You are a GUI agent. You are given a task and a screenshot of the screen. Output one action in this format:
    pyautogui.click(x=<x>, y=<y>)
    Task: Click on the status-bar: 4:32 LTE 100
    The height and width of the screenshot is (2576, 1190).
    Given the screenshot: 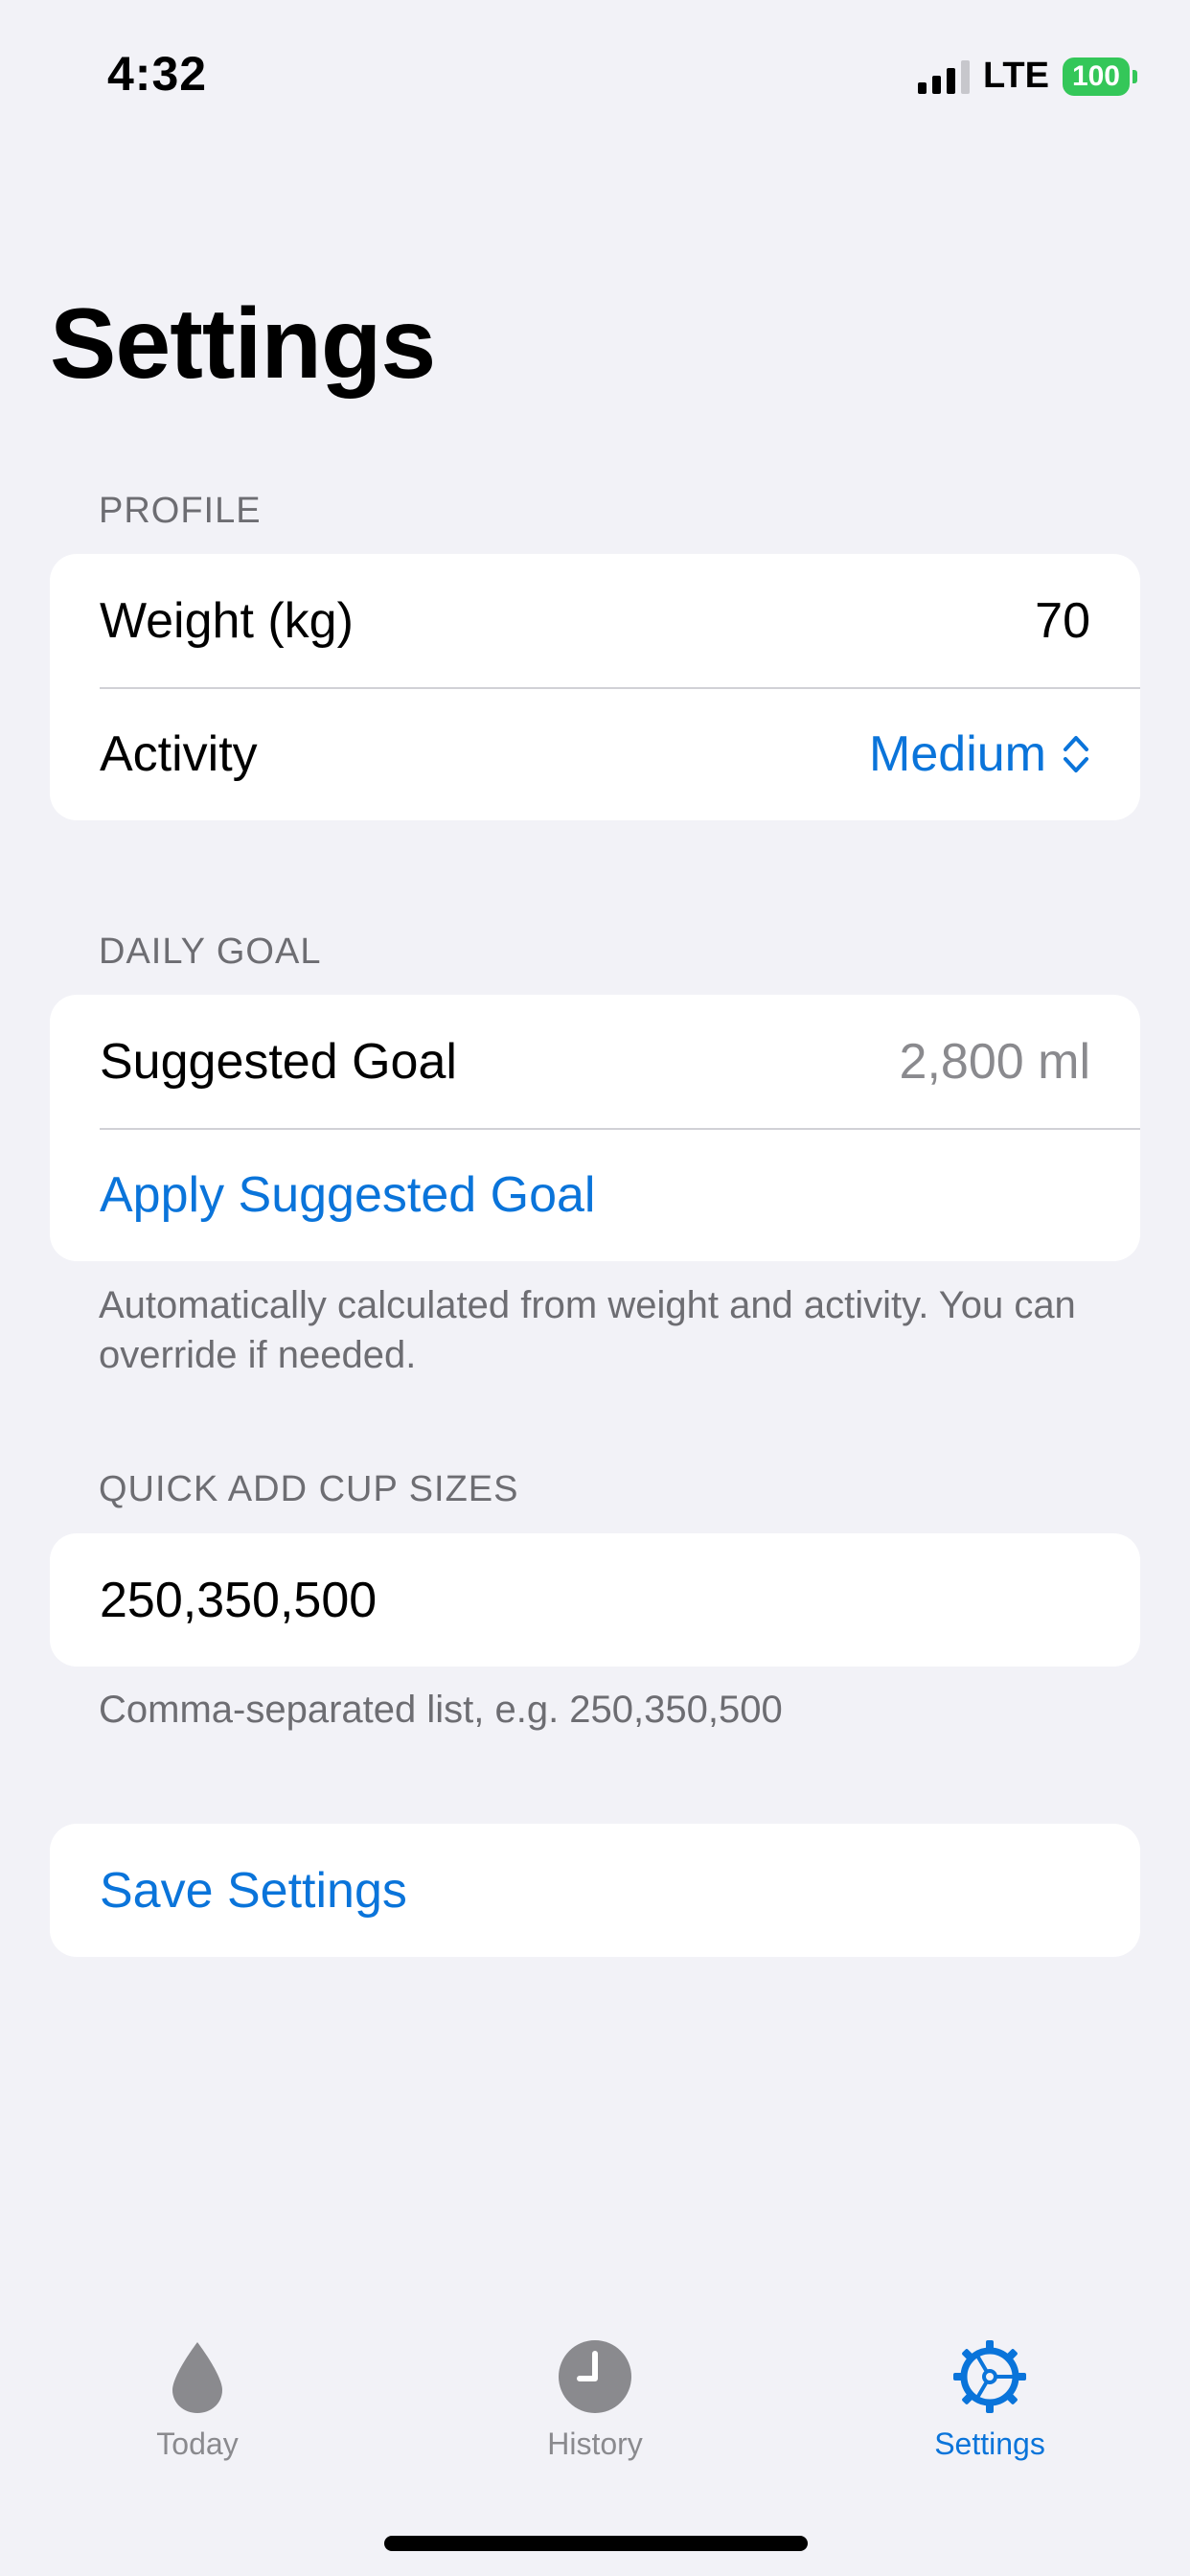 What is the action you would take?
    pyautogui.click(x=595, y=72)
    